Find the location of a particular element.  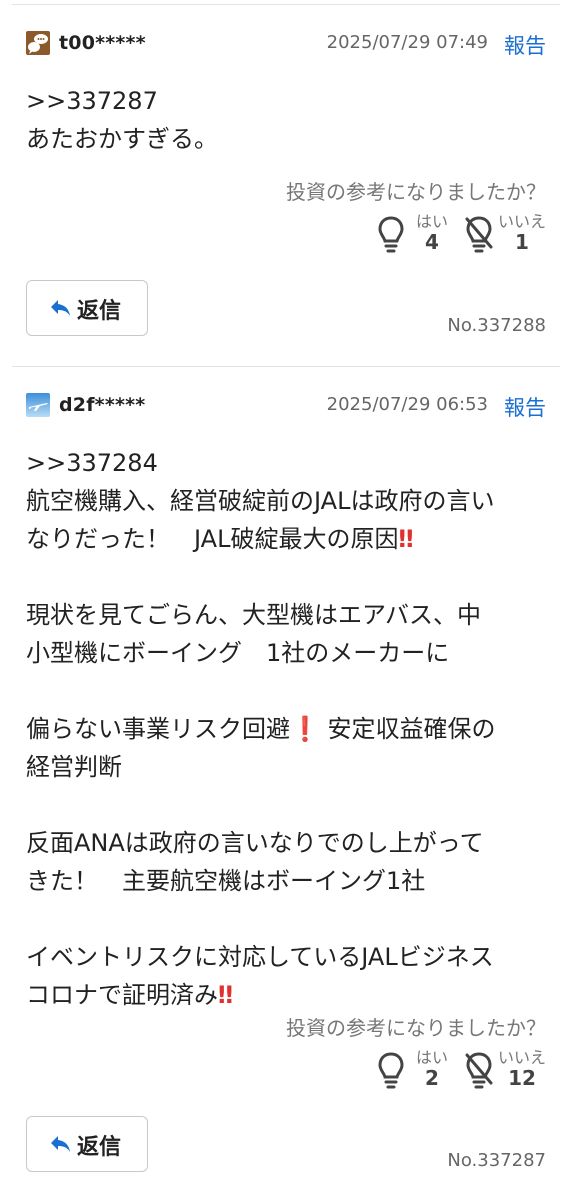

post-body: >>337287 あたおかすぎる。 is located at coordinates (289, 120).